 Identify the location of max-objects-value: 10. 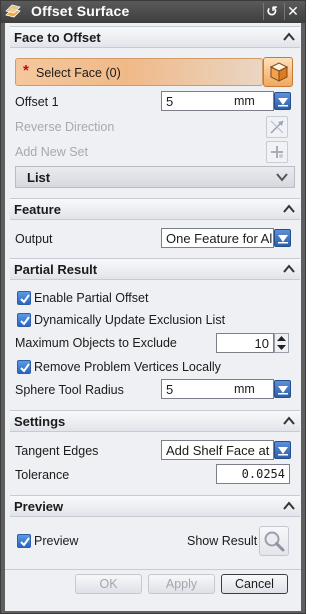
(261, 343).